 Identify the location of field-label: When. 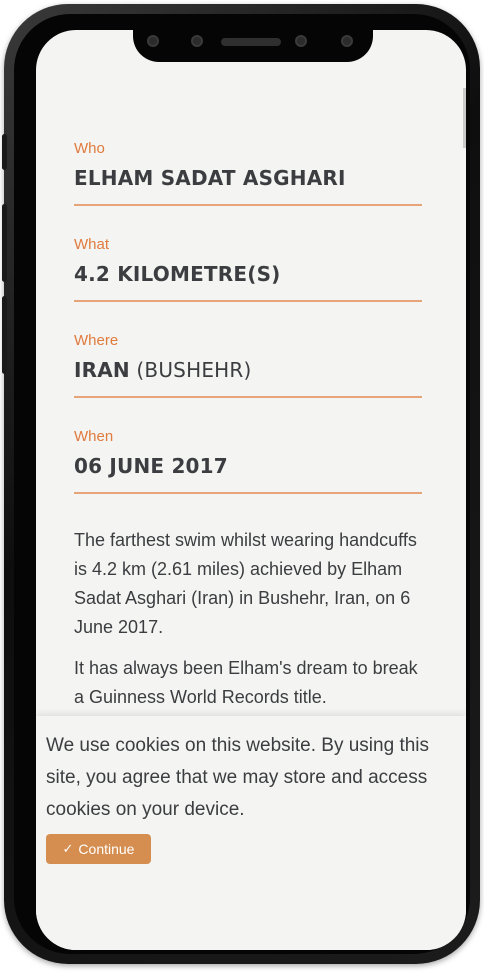
(94, 436).